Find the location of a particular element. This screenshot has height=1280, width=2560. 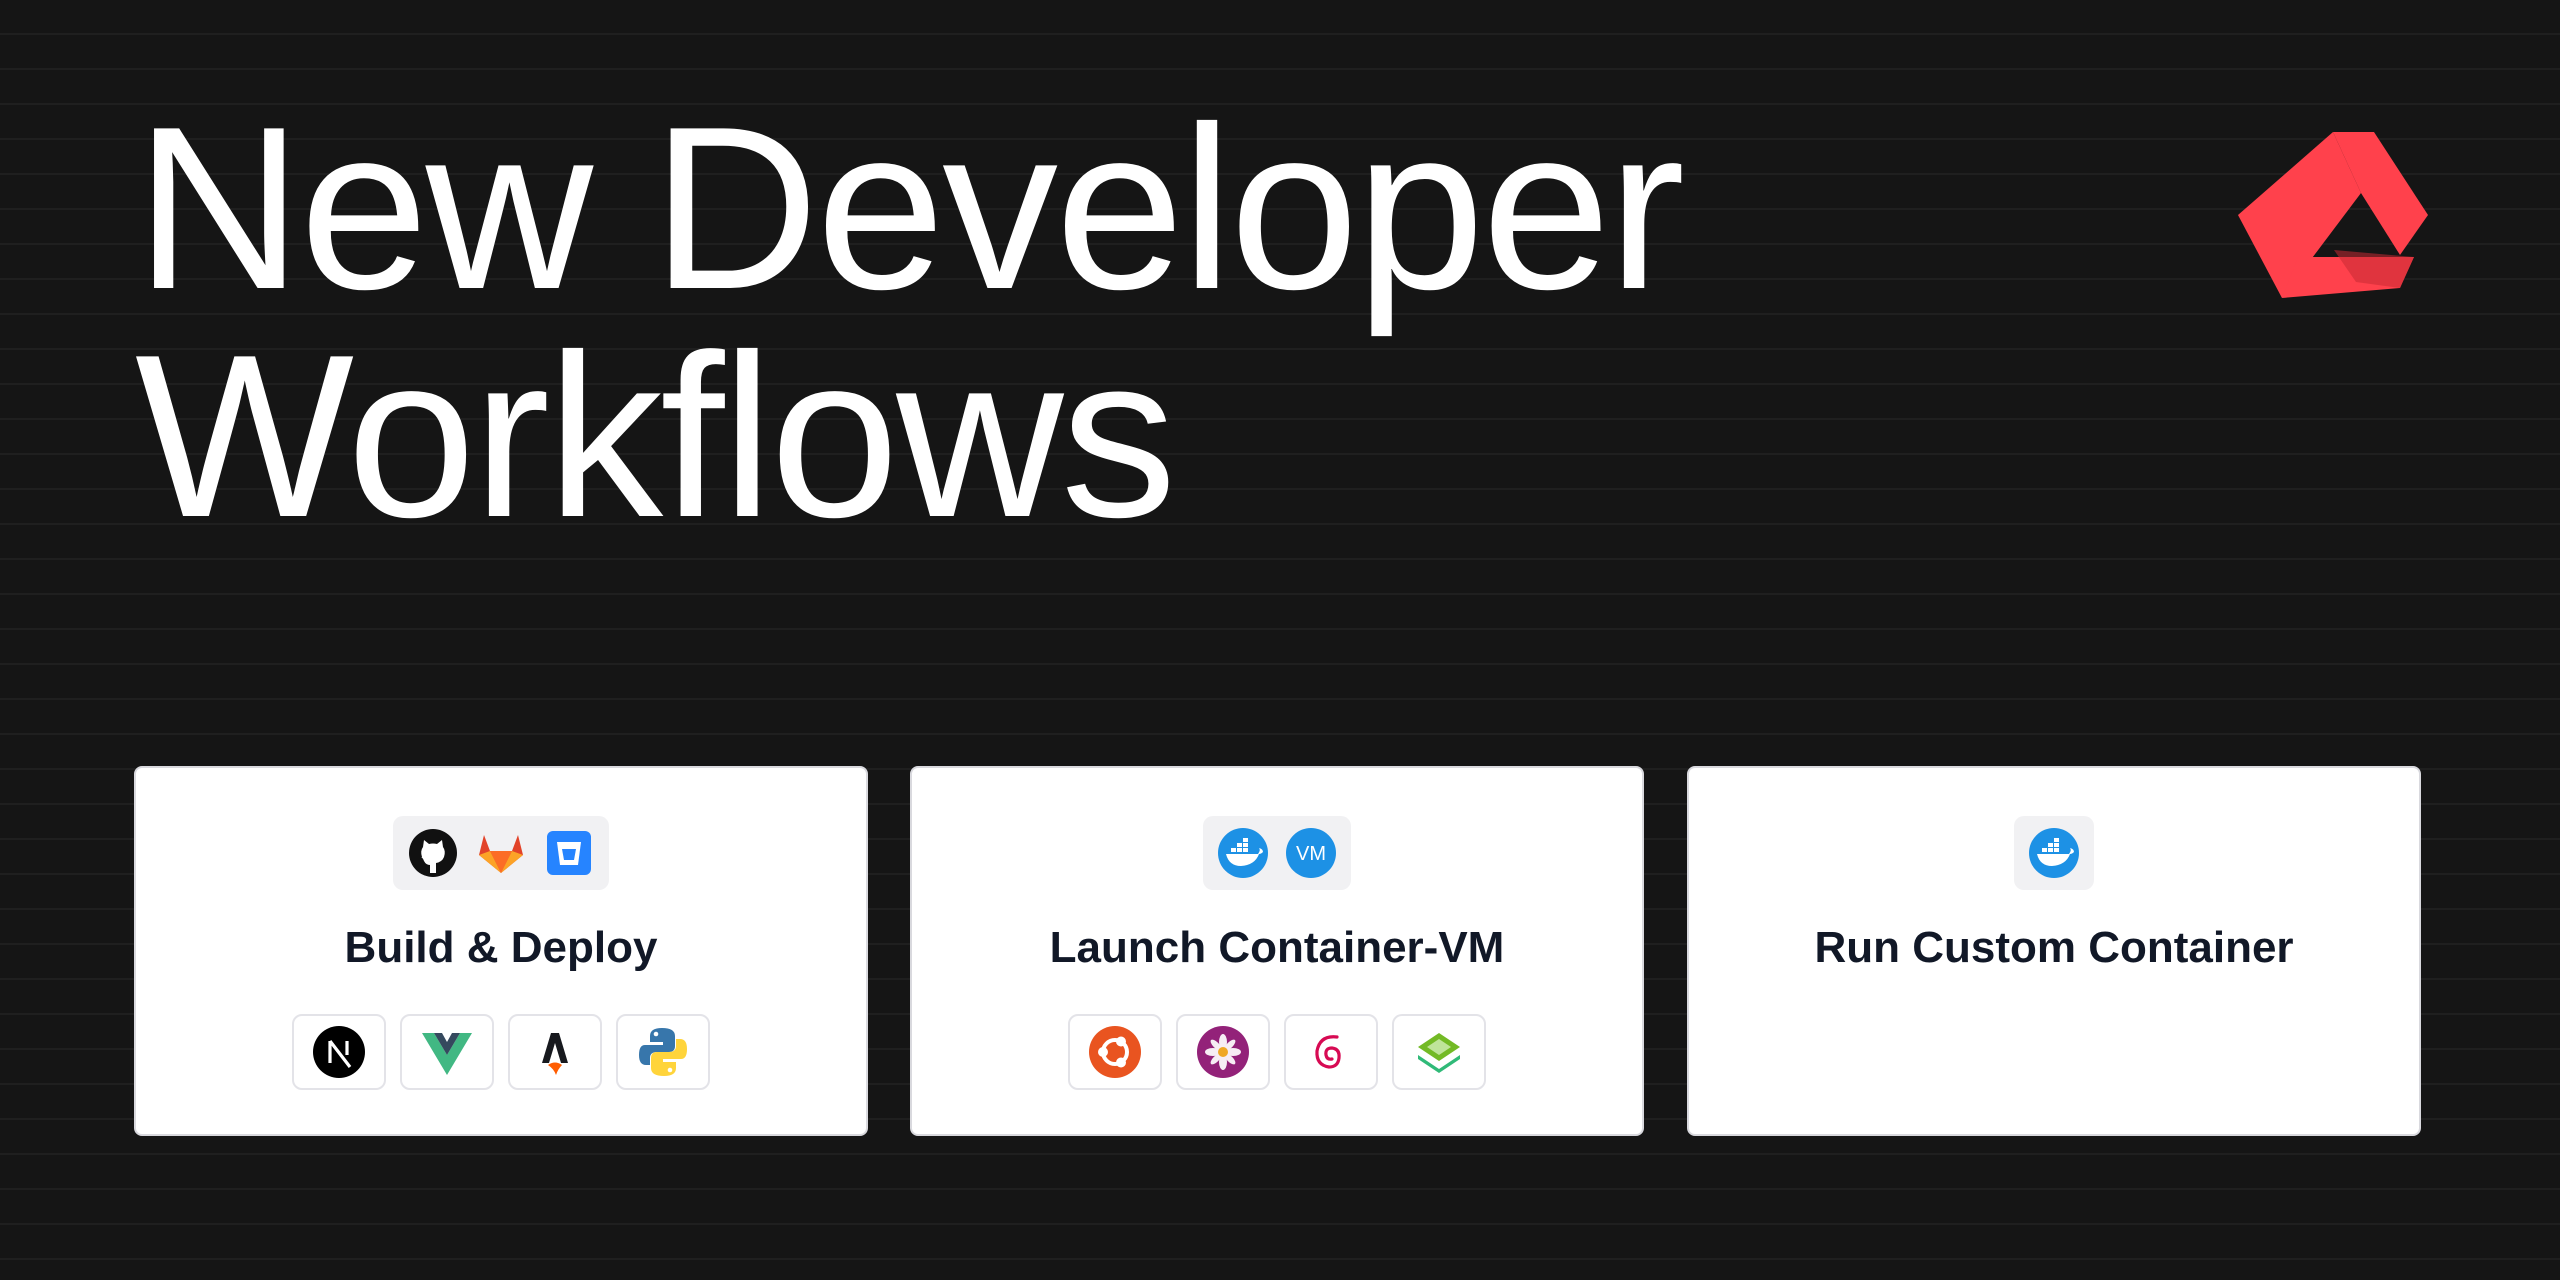

vue-tile is located at coordinates (447, 1052).